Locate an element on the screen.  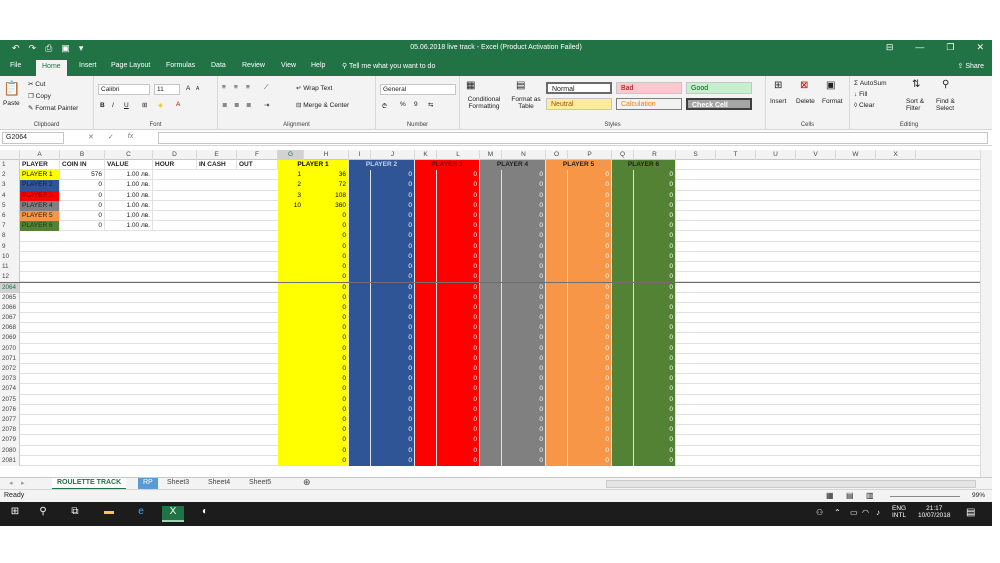
tell-me-box: ⚲ Tell me what you want to do is located at coordinates (388, 66).